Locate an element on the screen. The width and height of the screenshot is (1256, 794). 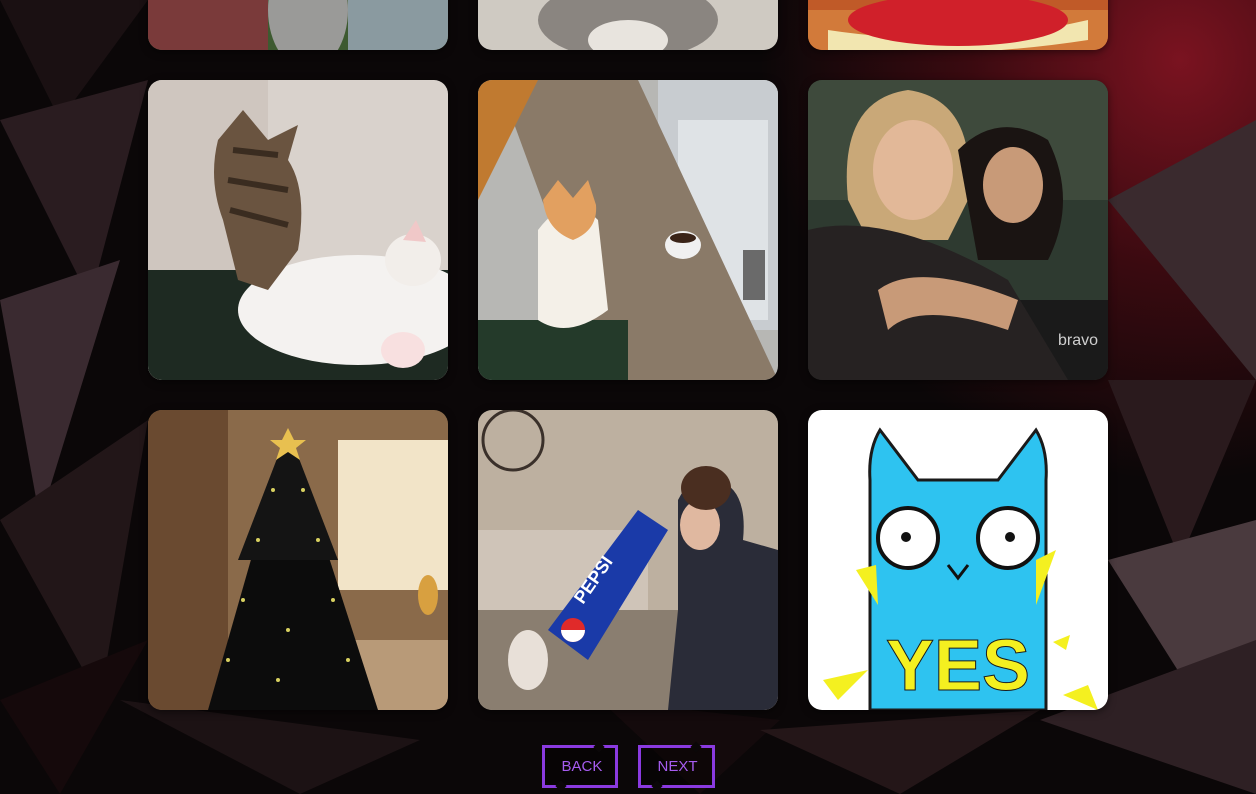
back-button: BACK is located at coordinates (579, 766).